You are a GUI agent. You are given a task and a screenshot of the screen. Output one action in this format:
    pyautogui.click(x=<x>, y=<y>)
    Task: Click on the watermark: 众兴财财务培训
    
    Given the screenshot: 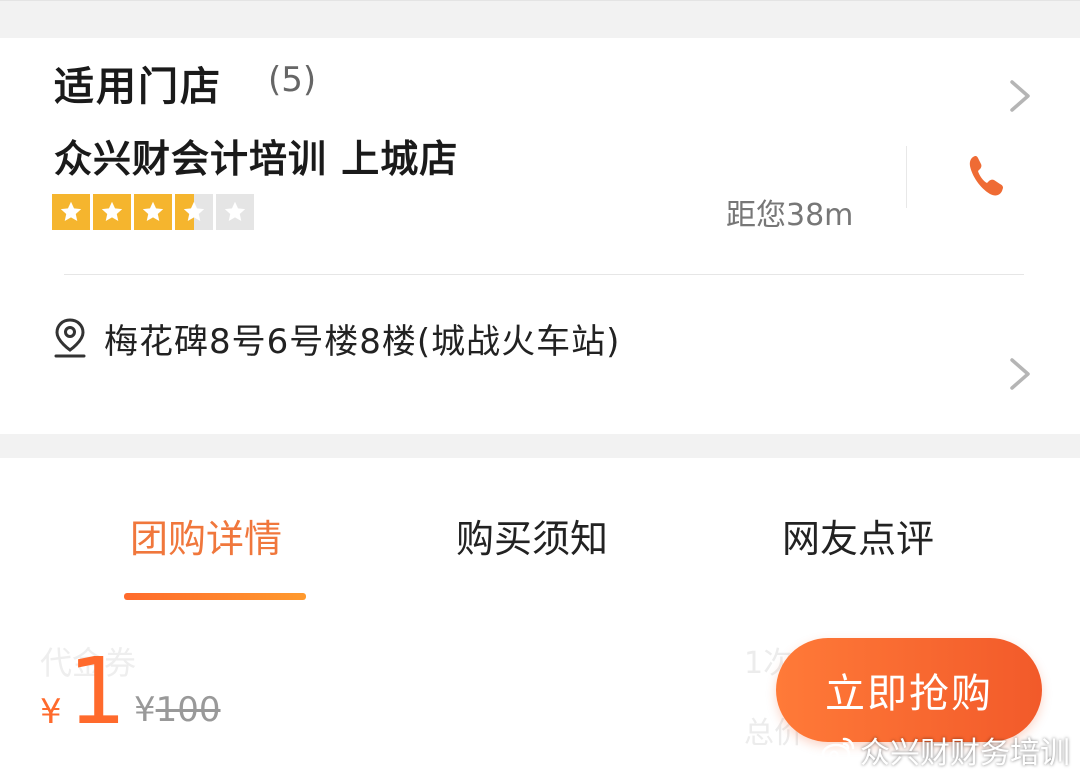 What is the action you would take?
    pyautogui.click(x=945, y=750)
    